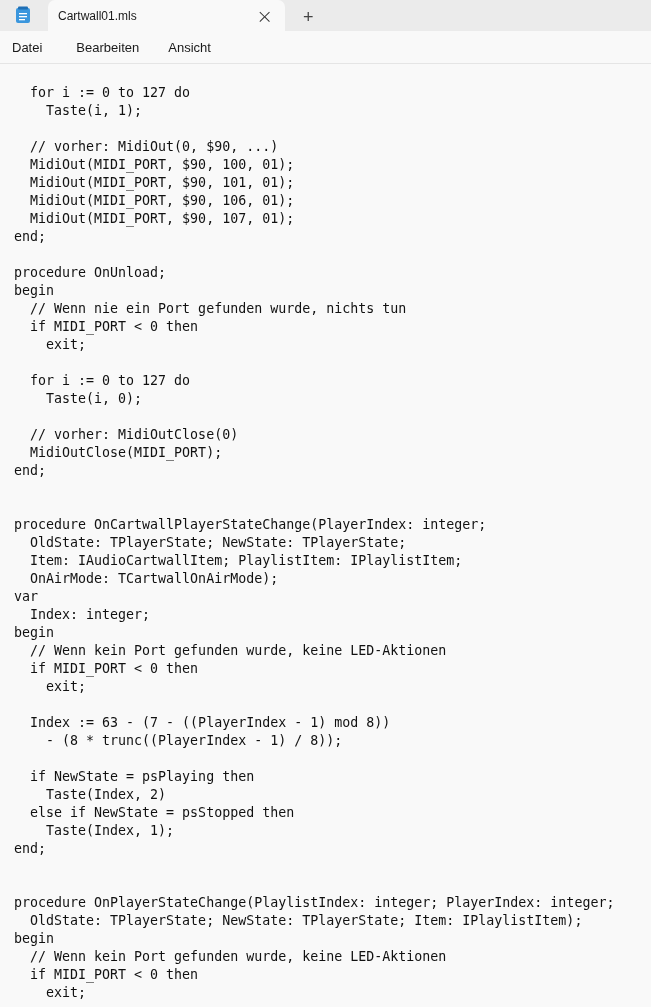  Describe the element at coordinates (162, 813) in the screenshot. I see `code-line: else if NewState = psStopped then` at that location.